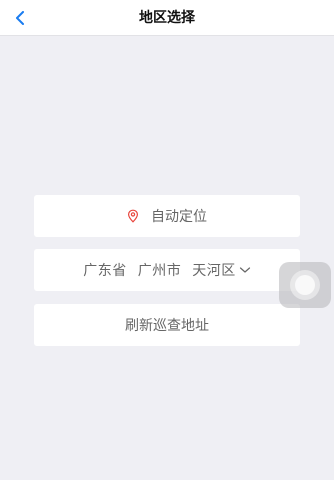 The height and width of the screenshot is (480, 334). What do you see at coordinates (214, 271) in the screenshot?
I see `region-district: 天河区` at bounding box center [214, 271].